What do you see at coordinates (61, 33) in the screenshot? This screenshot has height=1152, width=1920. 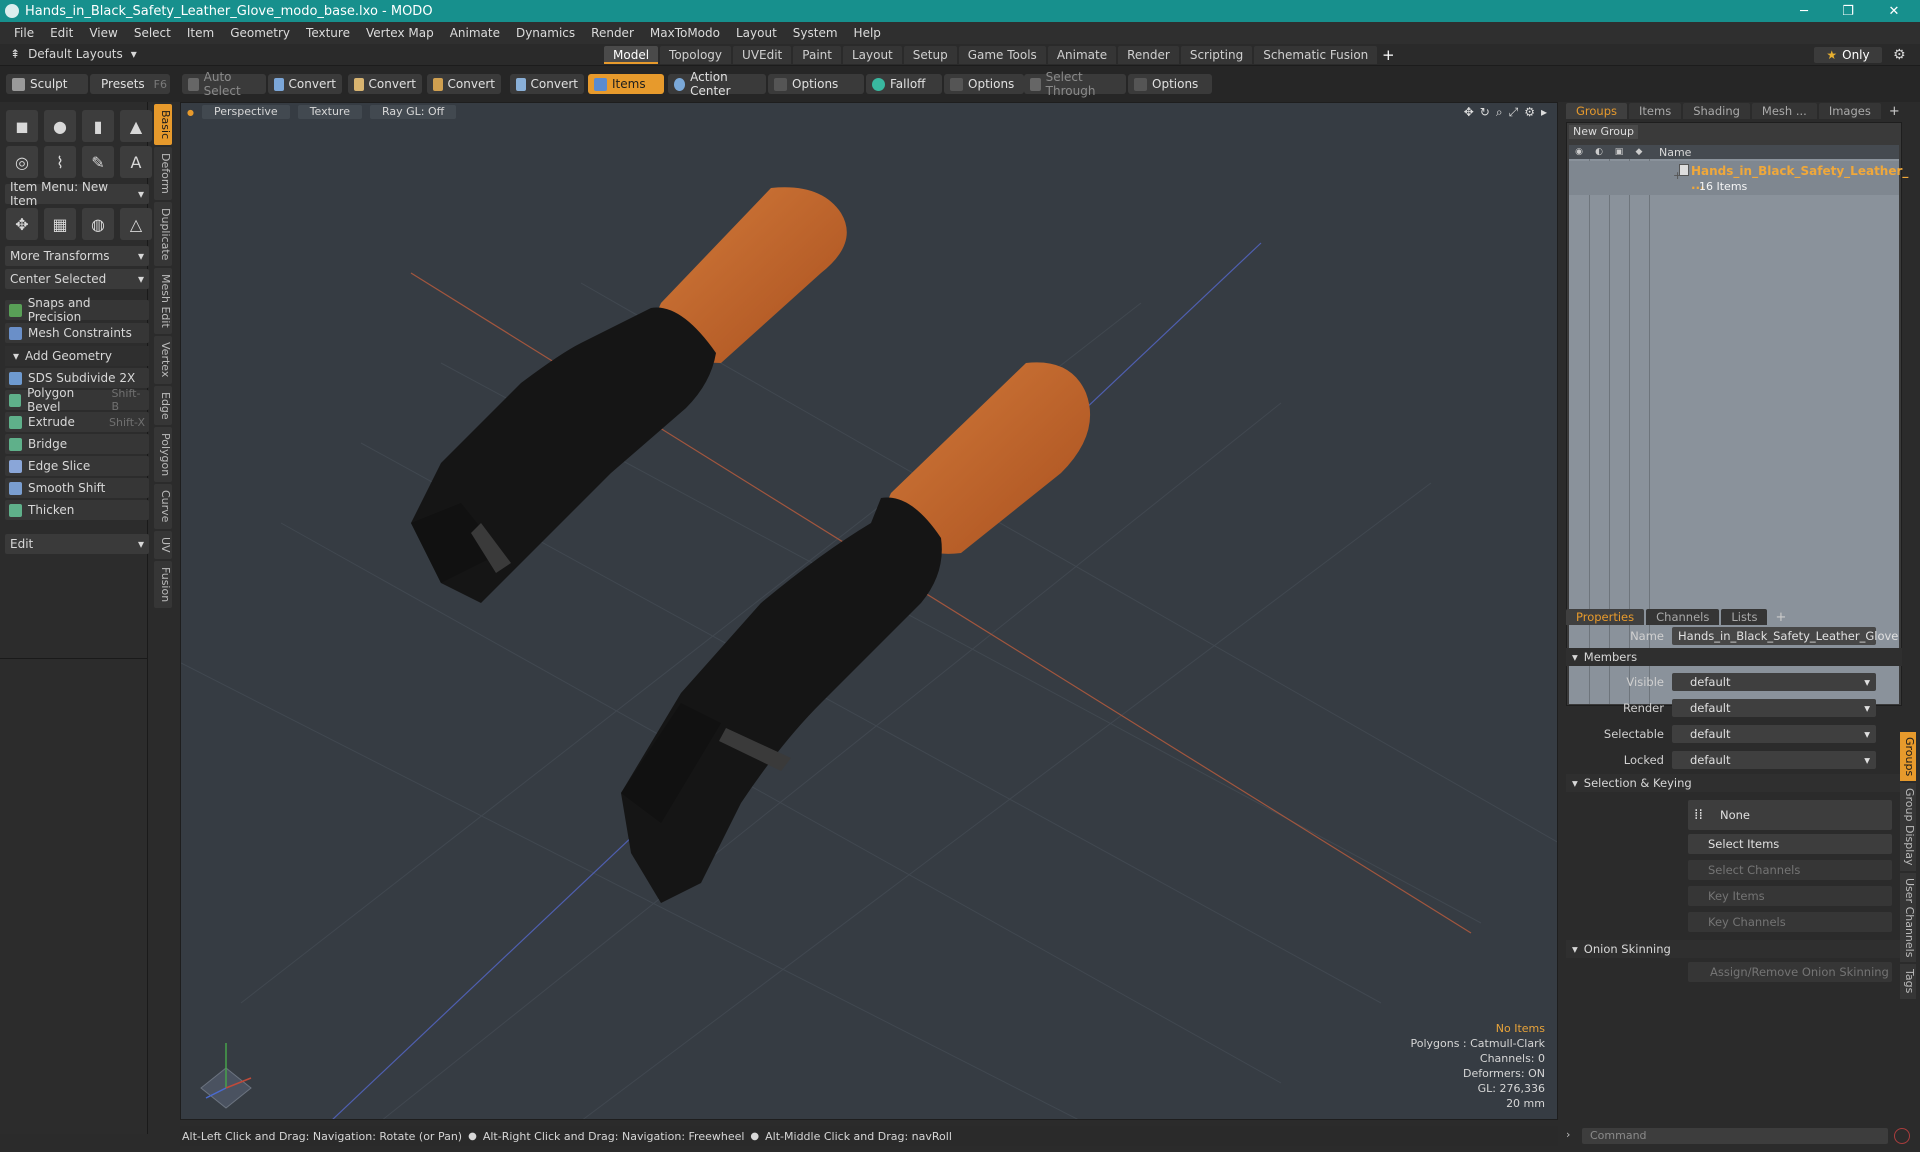 I see `menu-edit: Edit` at bounding box center [61, 33].